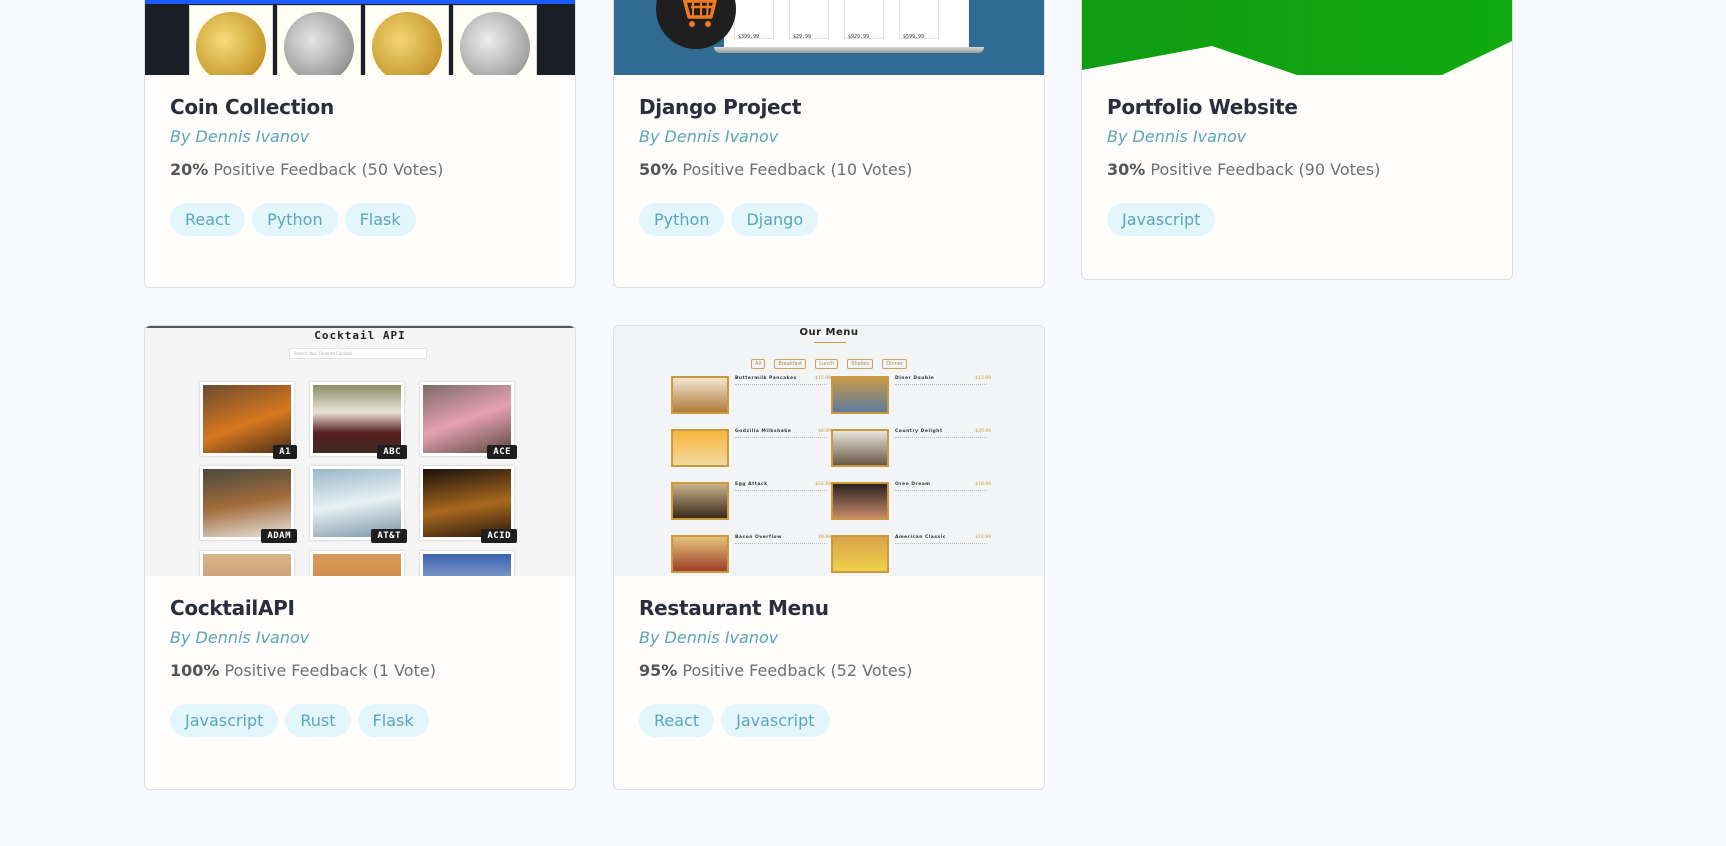 The height and width of the screenshot is (846, 1726). What do you see at coordinates (502, 452) in the screenshot?
I see `drink-label: ACE` at bounding box center [502, 452].